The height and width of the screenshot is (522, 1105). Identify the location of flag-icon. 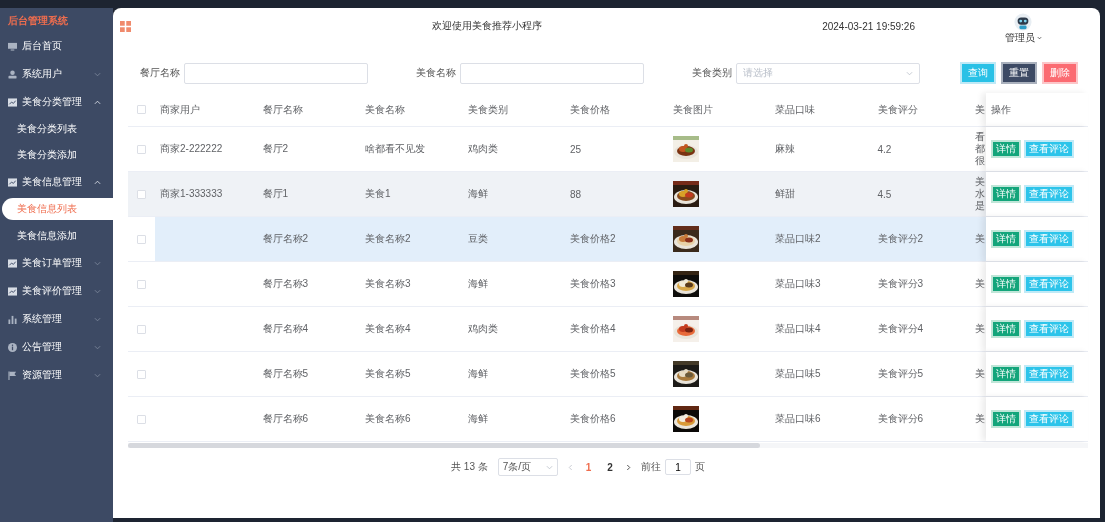
(12, 375).